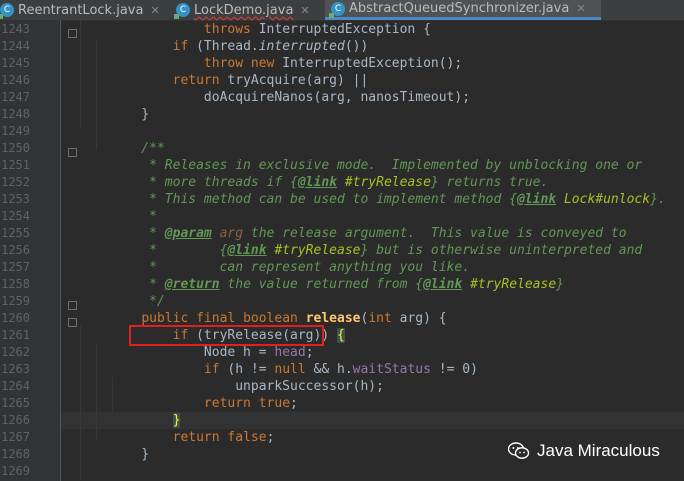 Image resolution: width=684 pixels, height=481 pixels. Describe the element at coordinates (137, 301) in the screenshot. I see `code-line-text: */` at that location.